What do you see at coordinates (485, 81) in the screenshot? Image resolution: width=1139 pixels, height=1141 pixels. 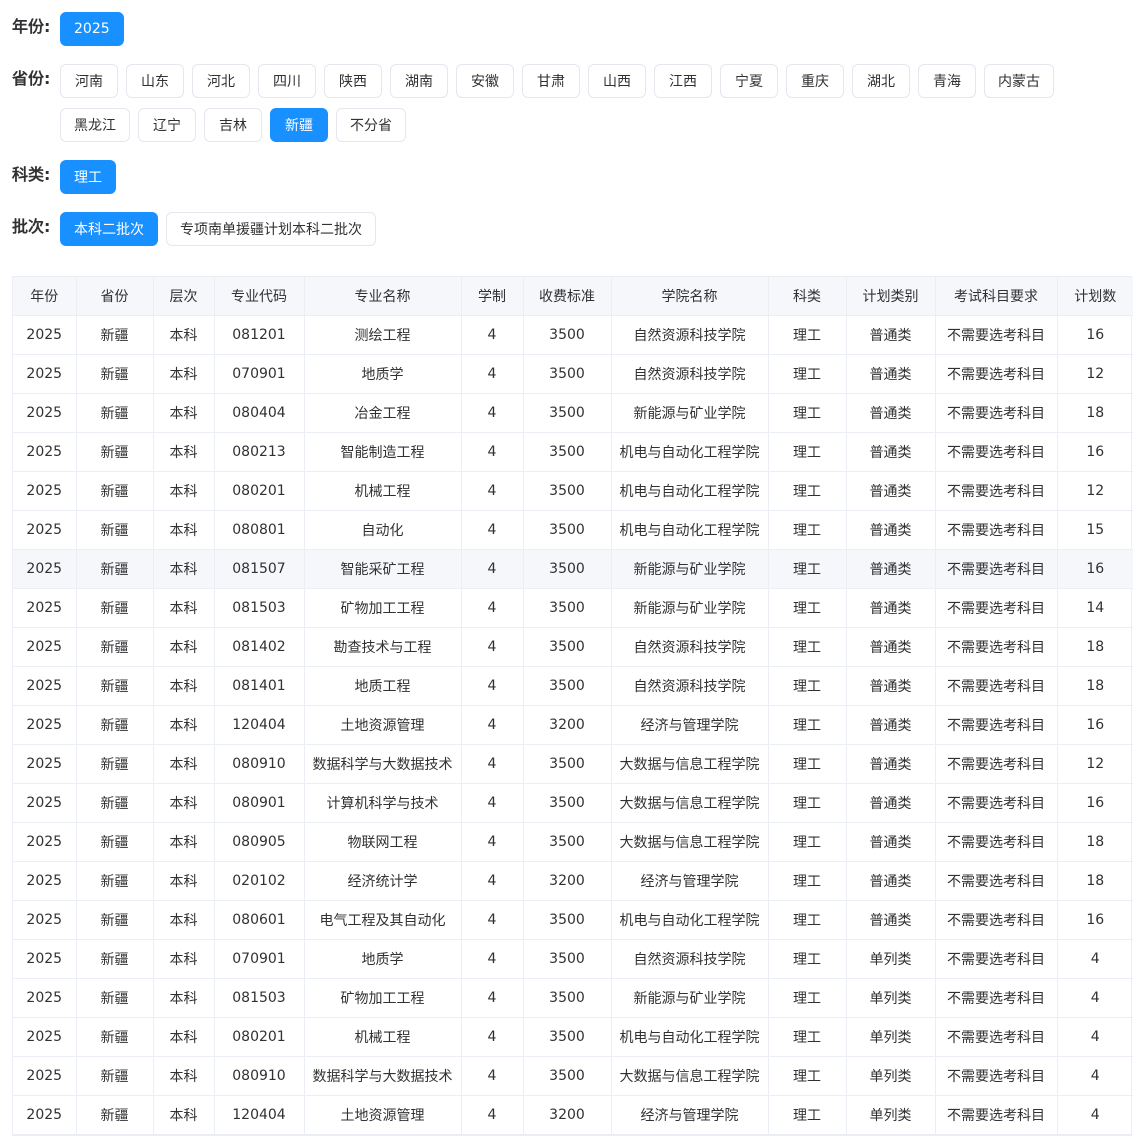 I see `filter-province-option: 安徽` at bounding box center [485, 81].